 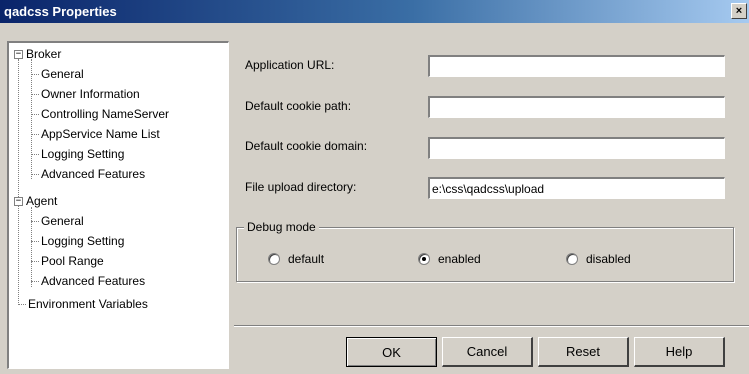 What do you see at coordinates (90, 94) in the screenshot?
I see `tree-item-owner-information: Owner Information` at bounding box center [90, 94].